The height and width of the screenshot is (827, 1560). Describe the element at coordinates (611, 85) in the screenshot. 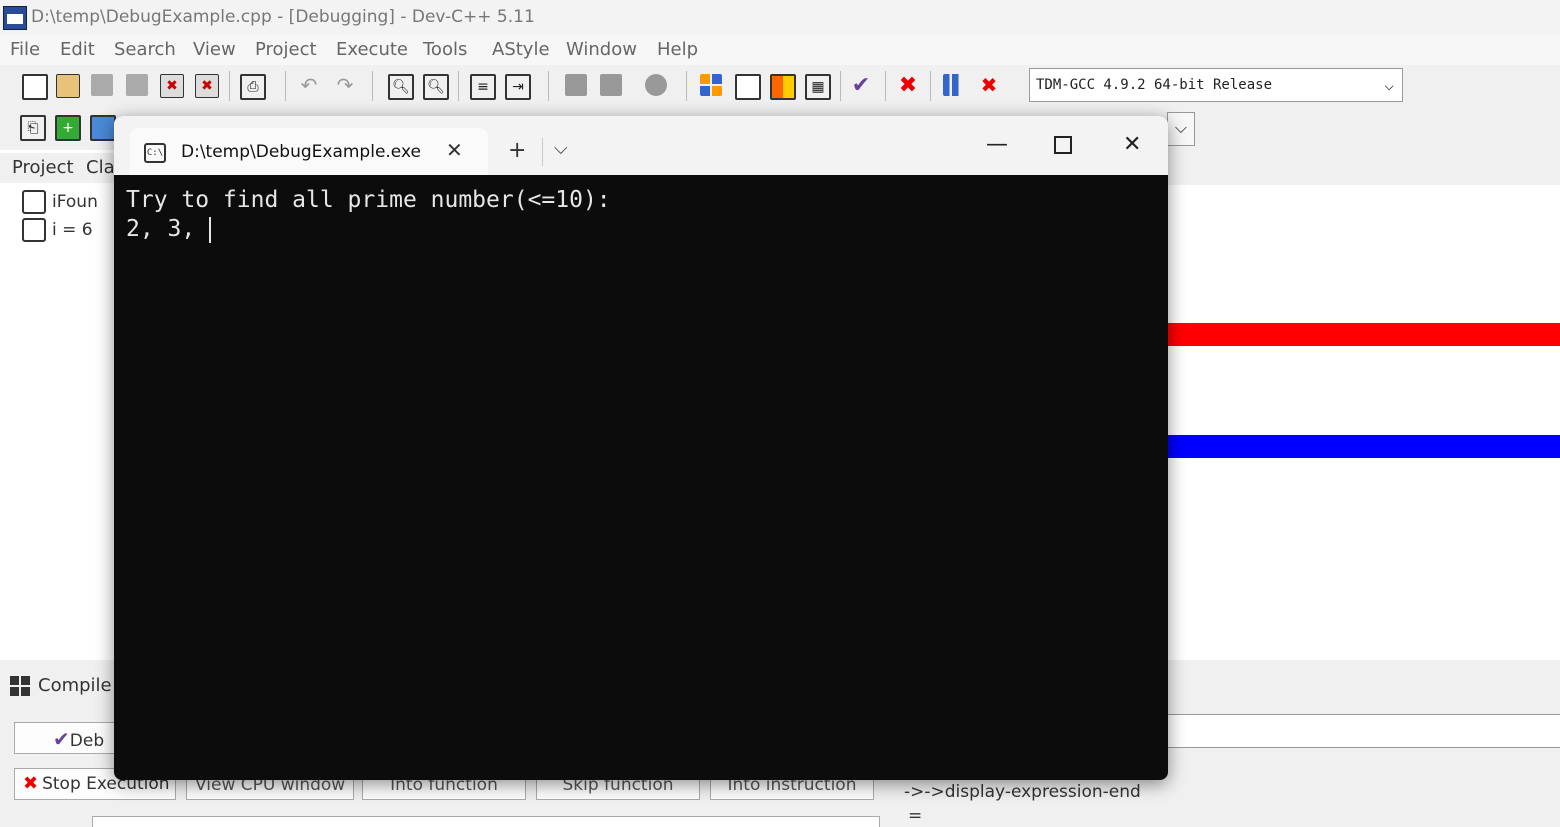

I see `compile-right-icon` at that location.